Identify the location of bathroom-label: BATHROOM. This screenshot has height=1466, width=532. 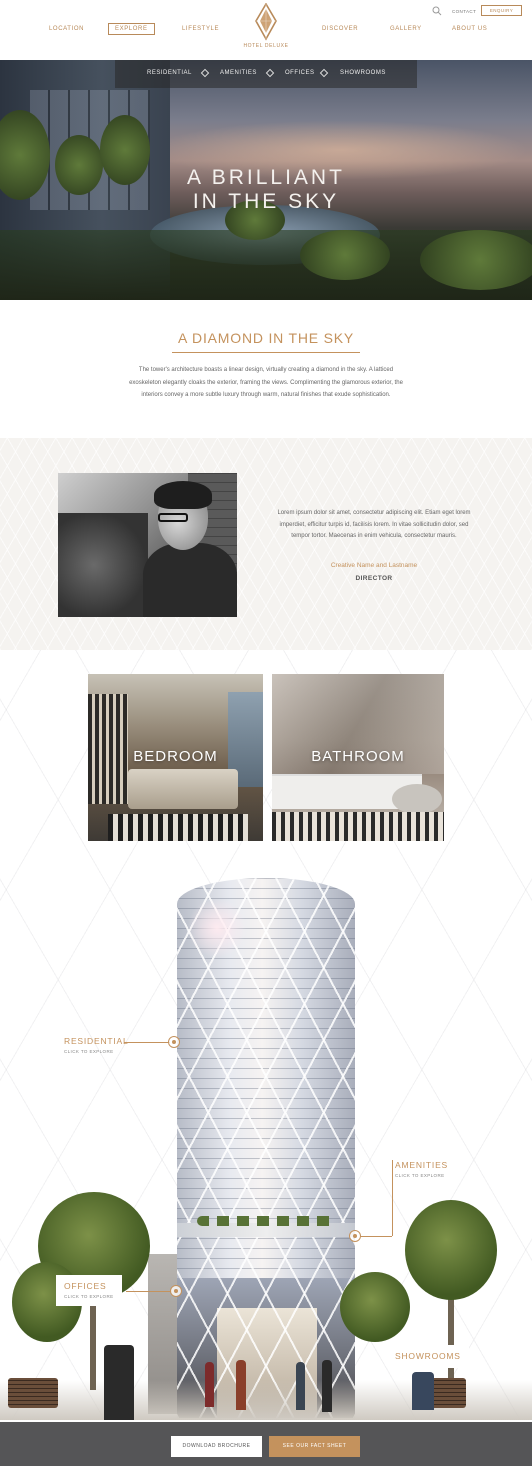
(358, 756).